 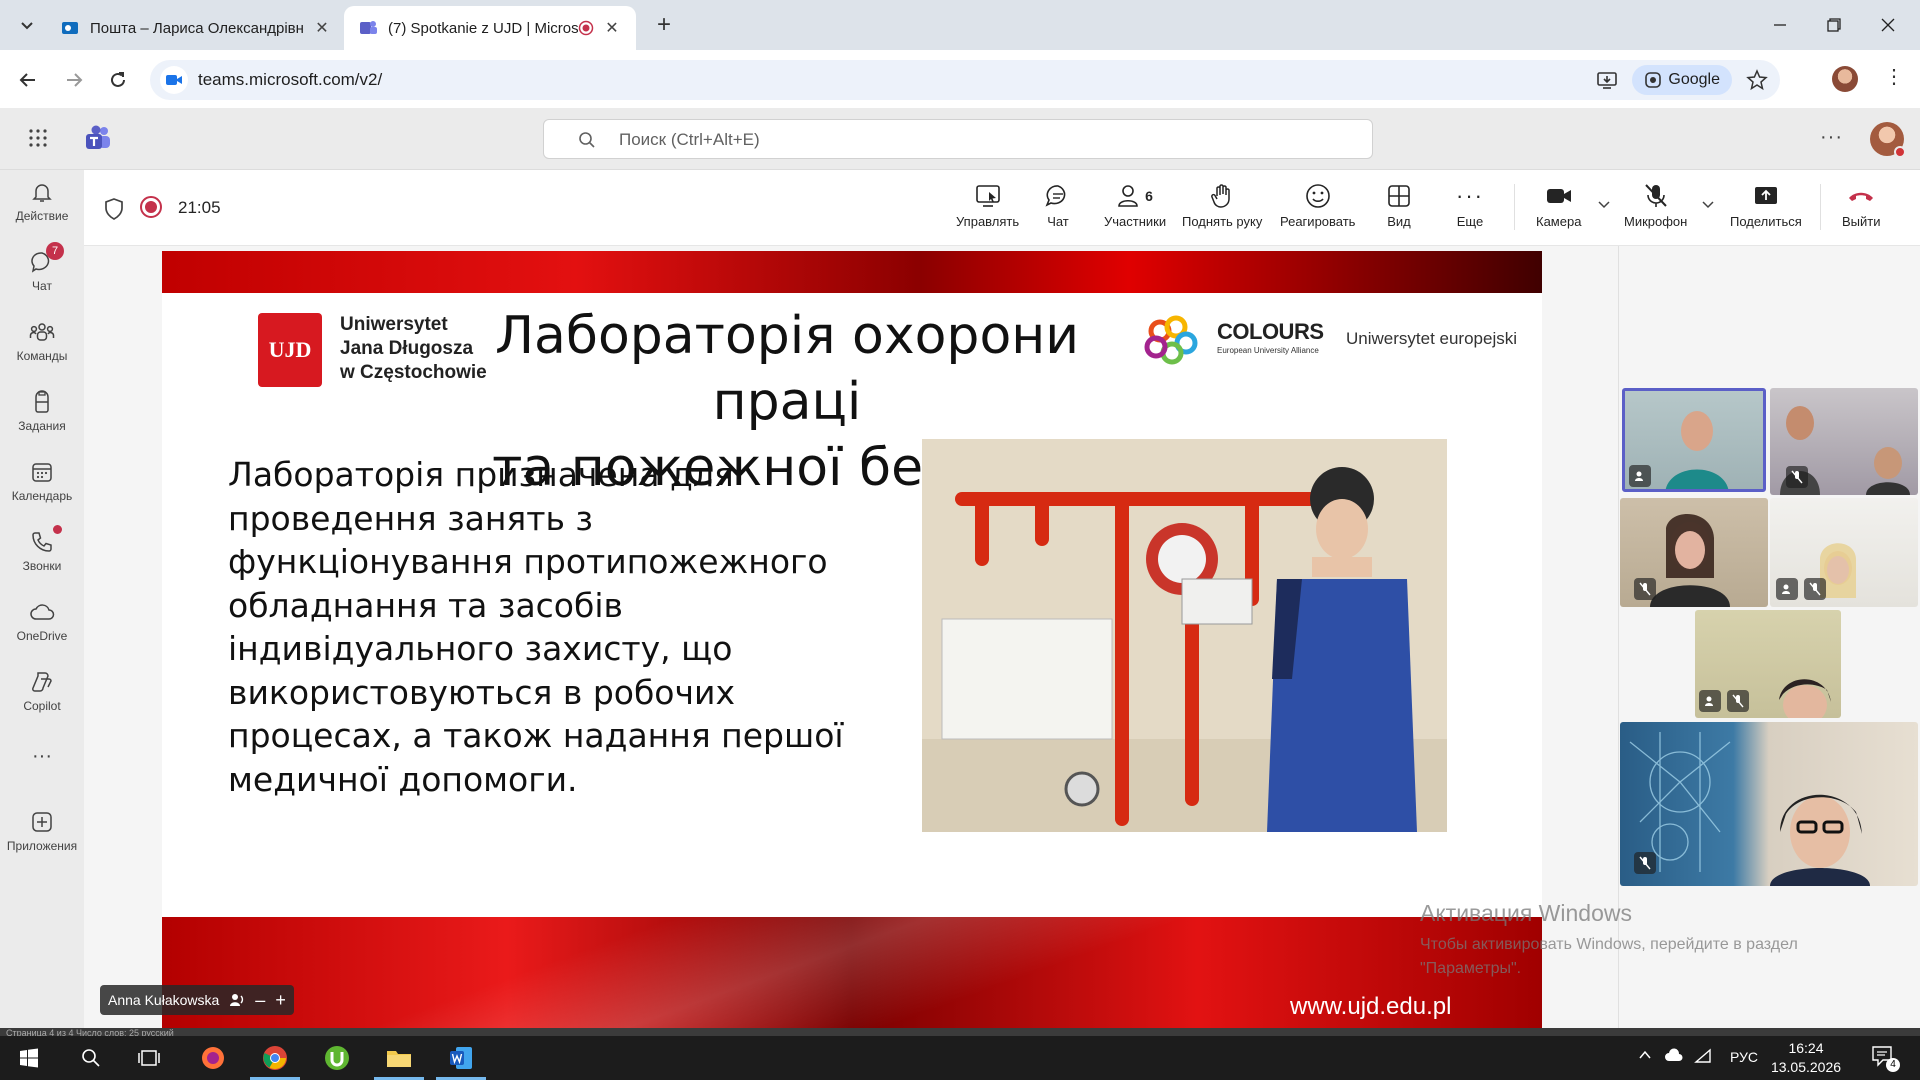 I want to click on cloud-icon, so click(x=42, y=612).